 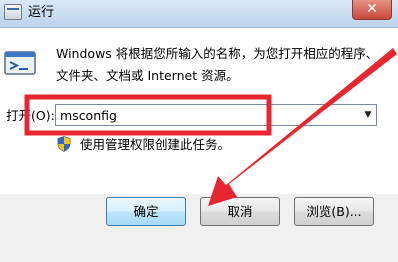 What do you see at coordinates (13, 12) in the screenshot?
I see `run-app-icon` at bounding box center [13, 12].